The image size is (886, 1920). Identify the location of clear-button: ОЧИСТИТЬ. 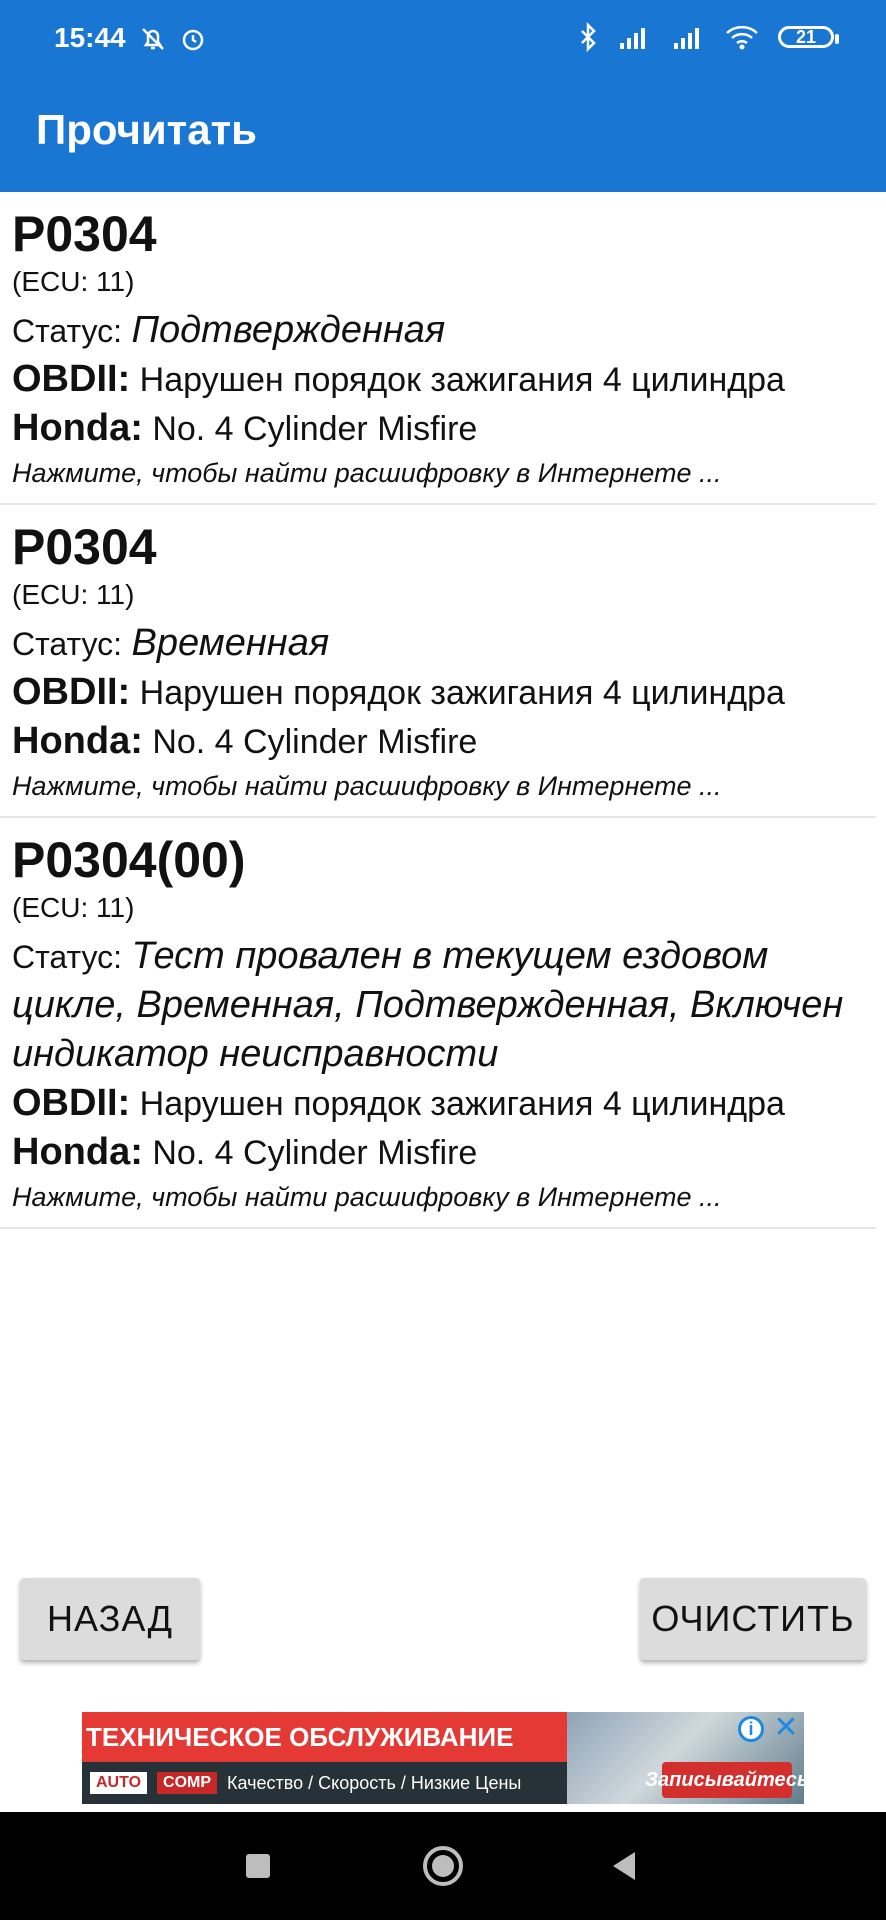
(753, 1619).